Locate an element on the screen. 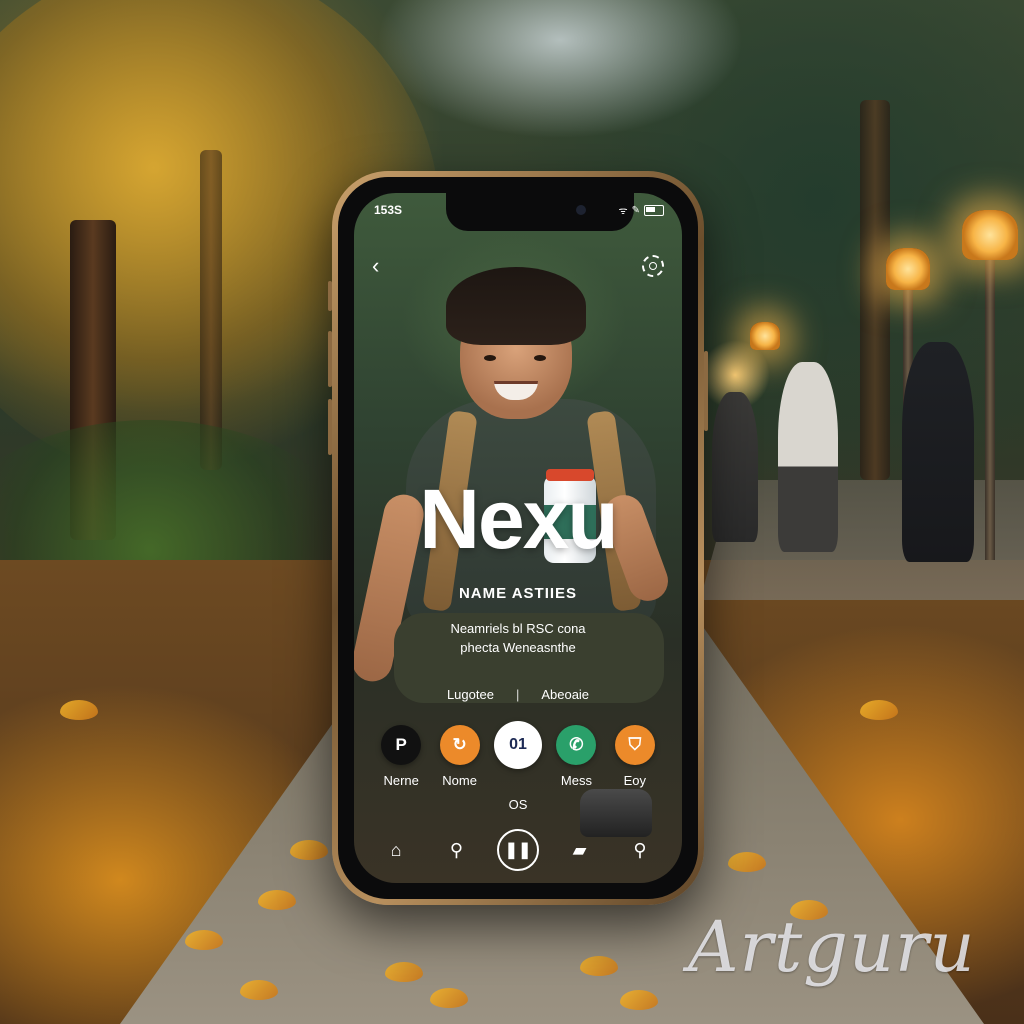 Image resolution: width=1024 pixels, height=1024 pixels. os-label: OS is located at coordinates (518, 804).